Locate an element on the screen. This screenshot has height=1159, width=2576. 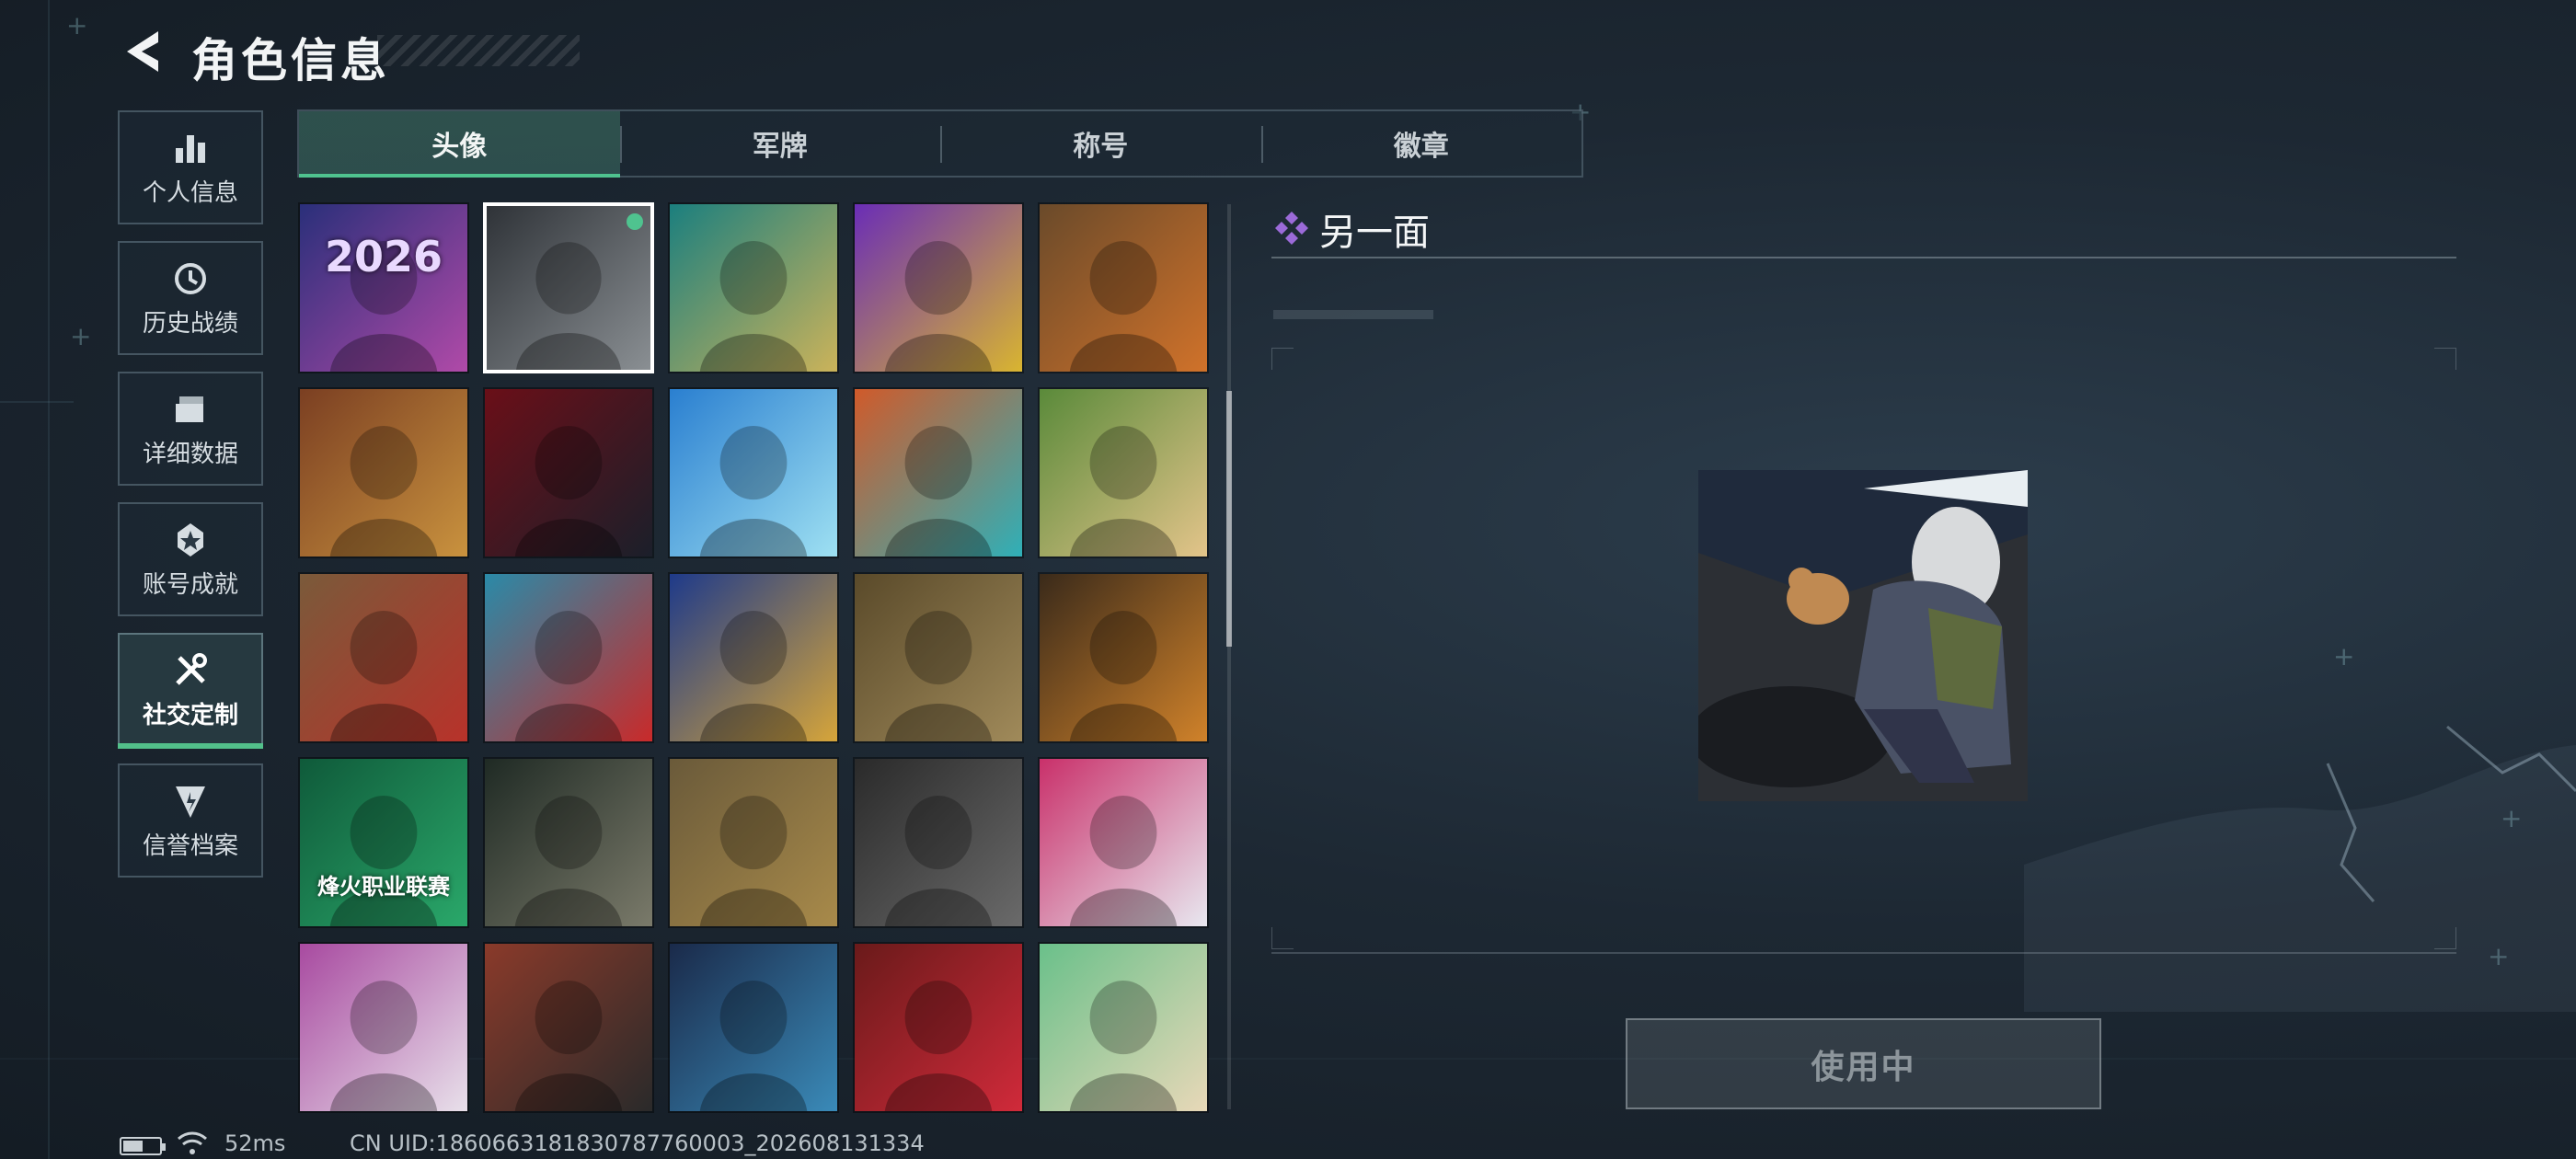
avatar-item-red-hood is located at coordinates (568, 472).